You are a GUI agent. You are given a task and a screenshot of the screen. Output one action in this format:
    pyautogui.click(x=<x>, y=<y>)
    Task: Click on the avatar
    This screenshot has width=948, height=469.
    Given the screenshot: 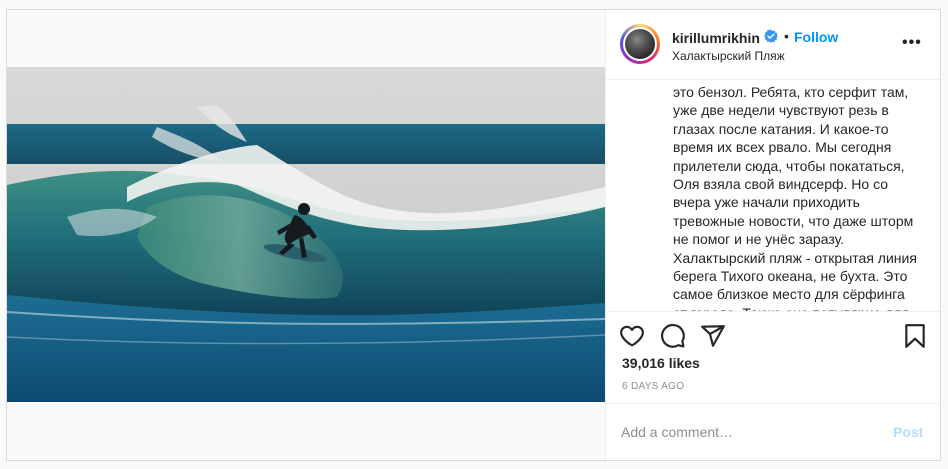 What is the action you would take?
    pyautogui.click(x=640, y=44)
    